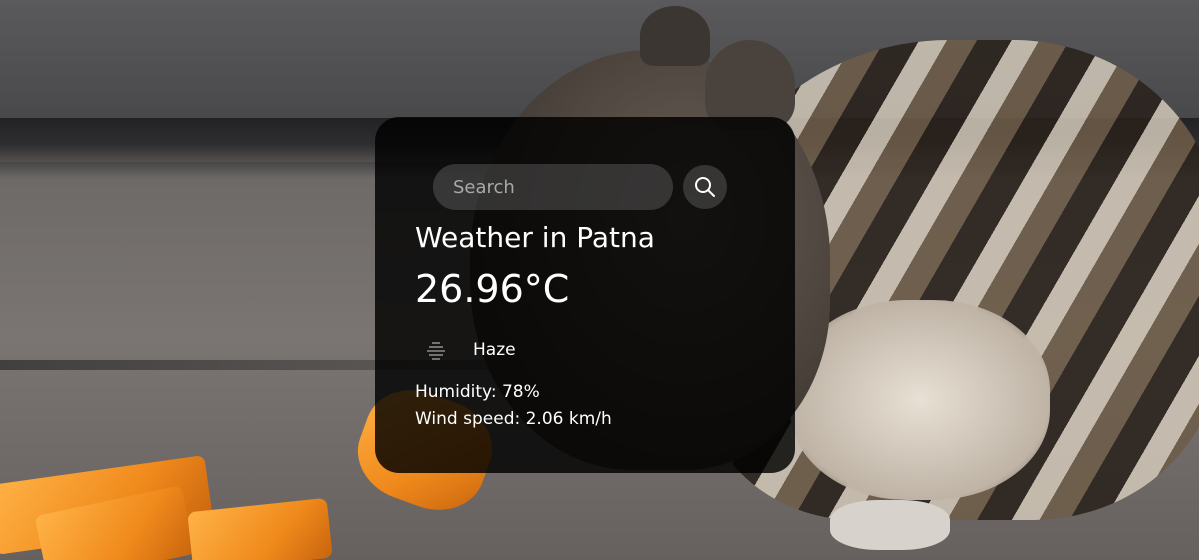 Image resolution: width=1199 pixels, height=560 pixels. What do you see at coordinates (436, 351) in the screenshot?
I see `haze-icon` at bounding box center [436, 351].